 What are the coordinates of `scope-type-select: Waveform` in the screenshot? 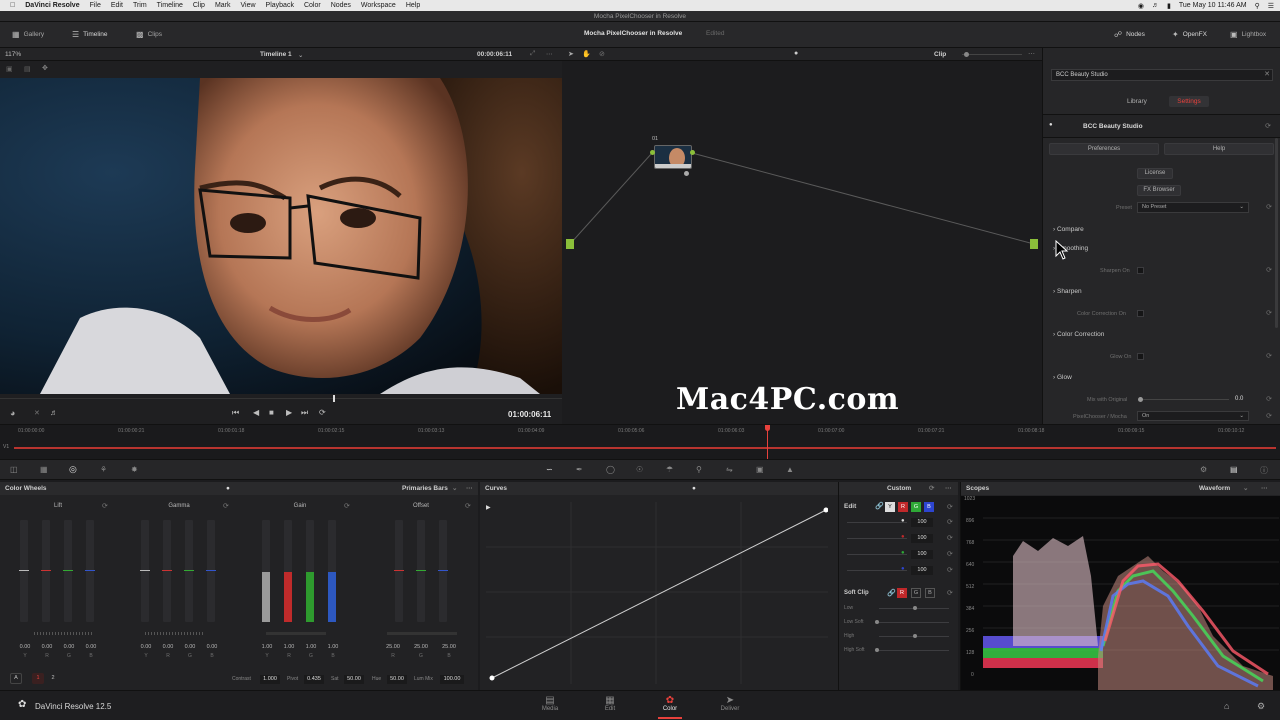 It's located at (1214, 488).